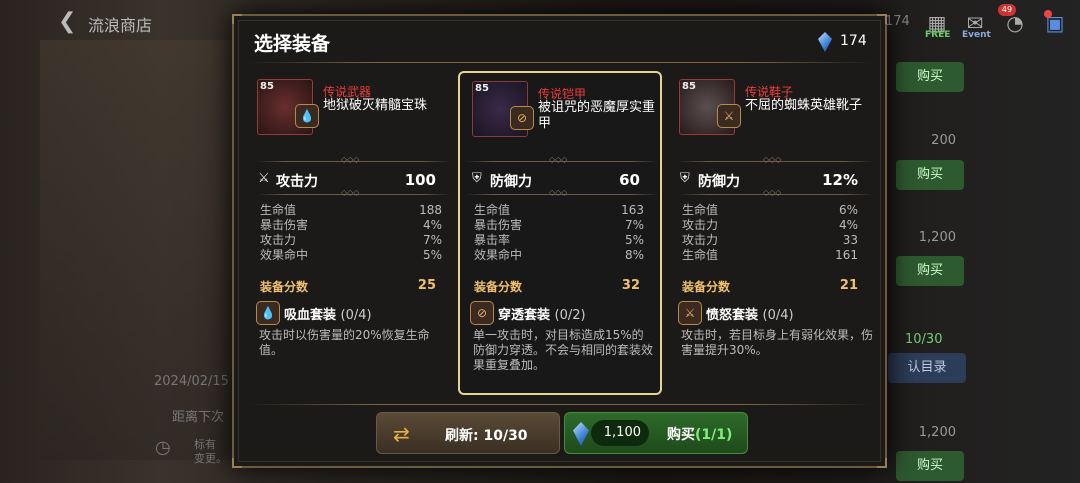 The height and width of the screenshot is (483, 1080). I want to click on set-name-text: 愤怒套装, so click(732, 315).